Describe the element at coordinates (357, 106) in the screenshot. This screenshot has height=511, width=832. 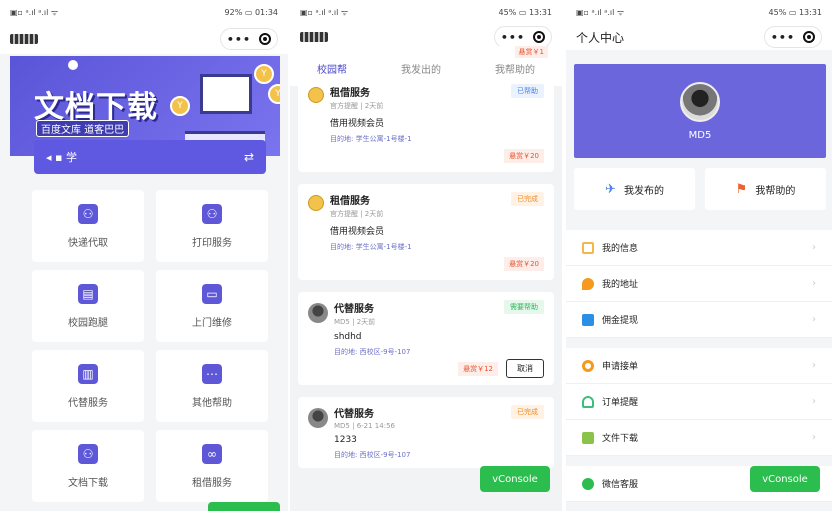
I see `order-source: 官方提醒 | 2天前` at that location.